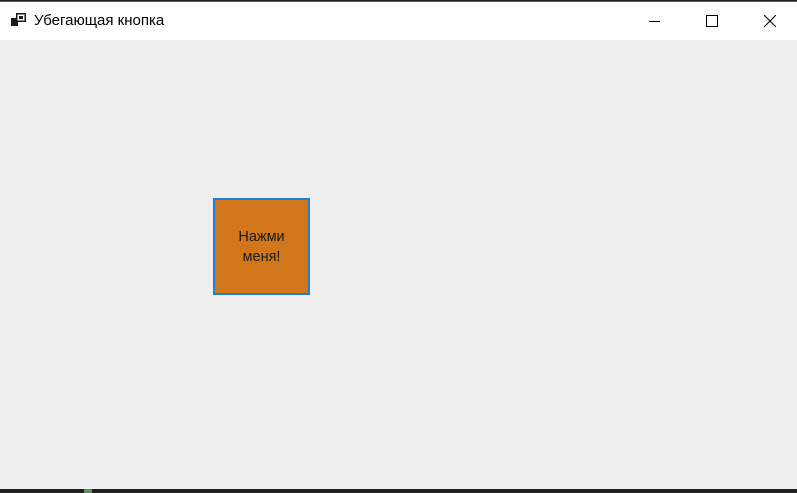 The width and height of the screenshot is (797, 493). I want to click on taskbar-indicator, so click(88, 491).